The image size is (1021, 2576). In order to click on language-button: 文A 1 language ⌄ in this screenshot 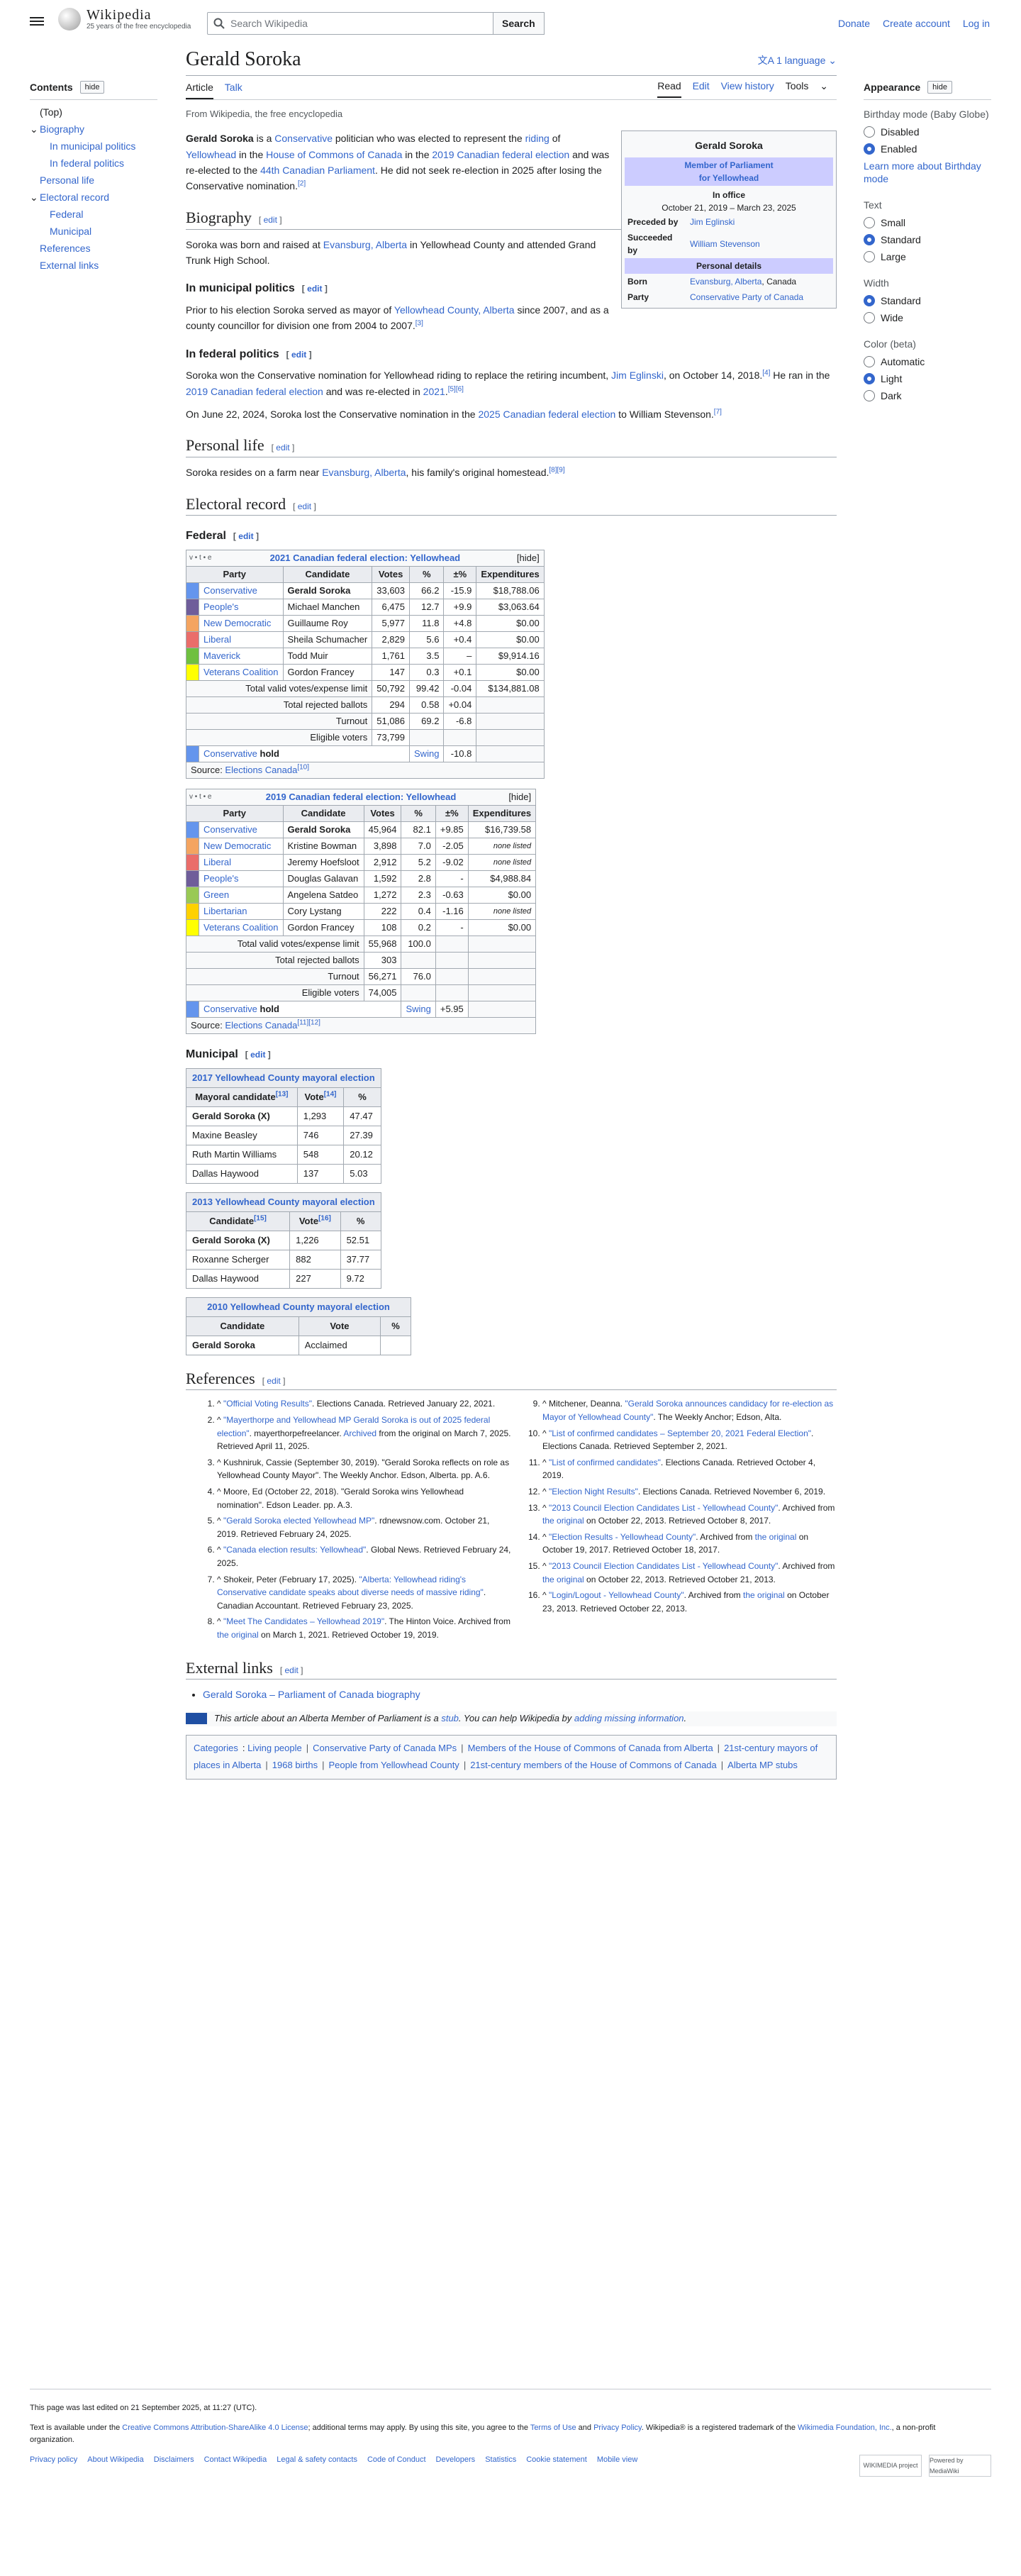, I will do `click(798, 60)`.